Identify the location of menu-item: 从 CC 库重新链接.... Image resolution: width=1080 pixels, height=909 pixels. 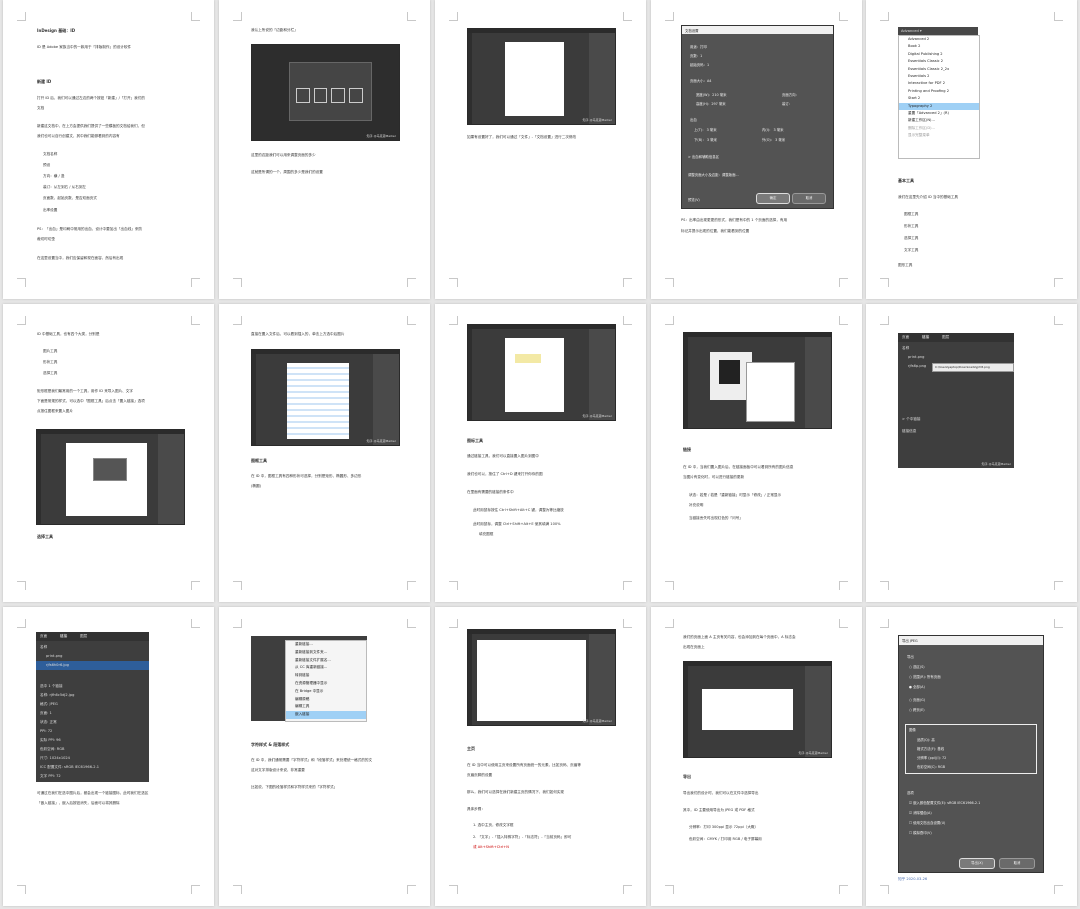
(326, 668).